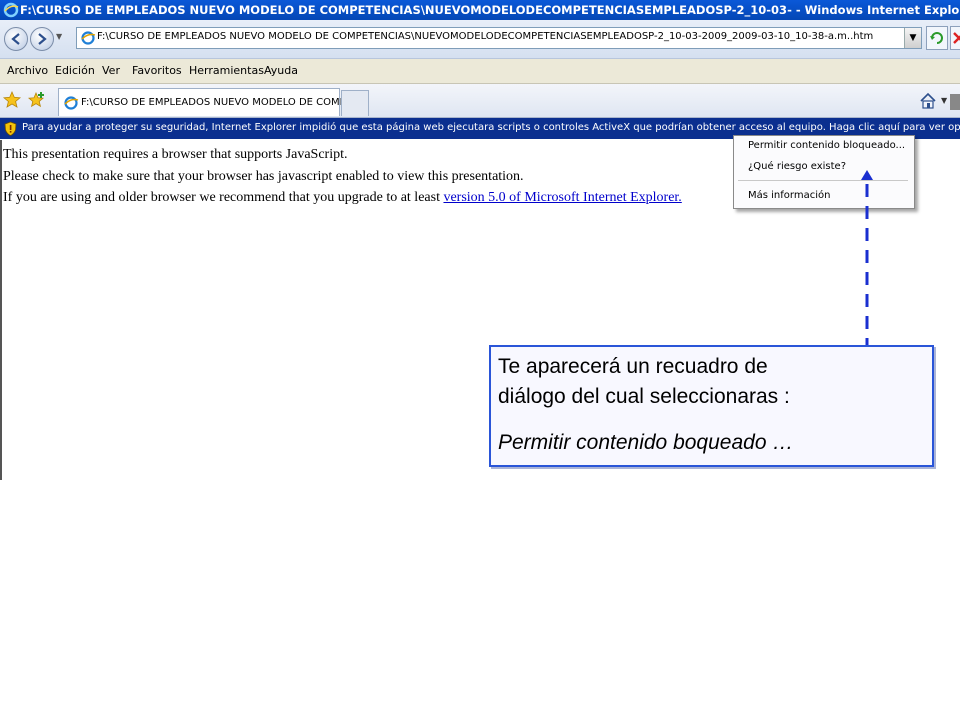 The height and width of the screenshot is (720, 960). What do you see at coordinates (633, 366) in the screenshot?
I see `callout-line-1: Te aparecerá un recuadro de` at bounding box center [633, 366].